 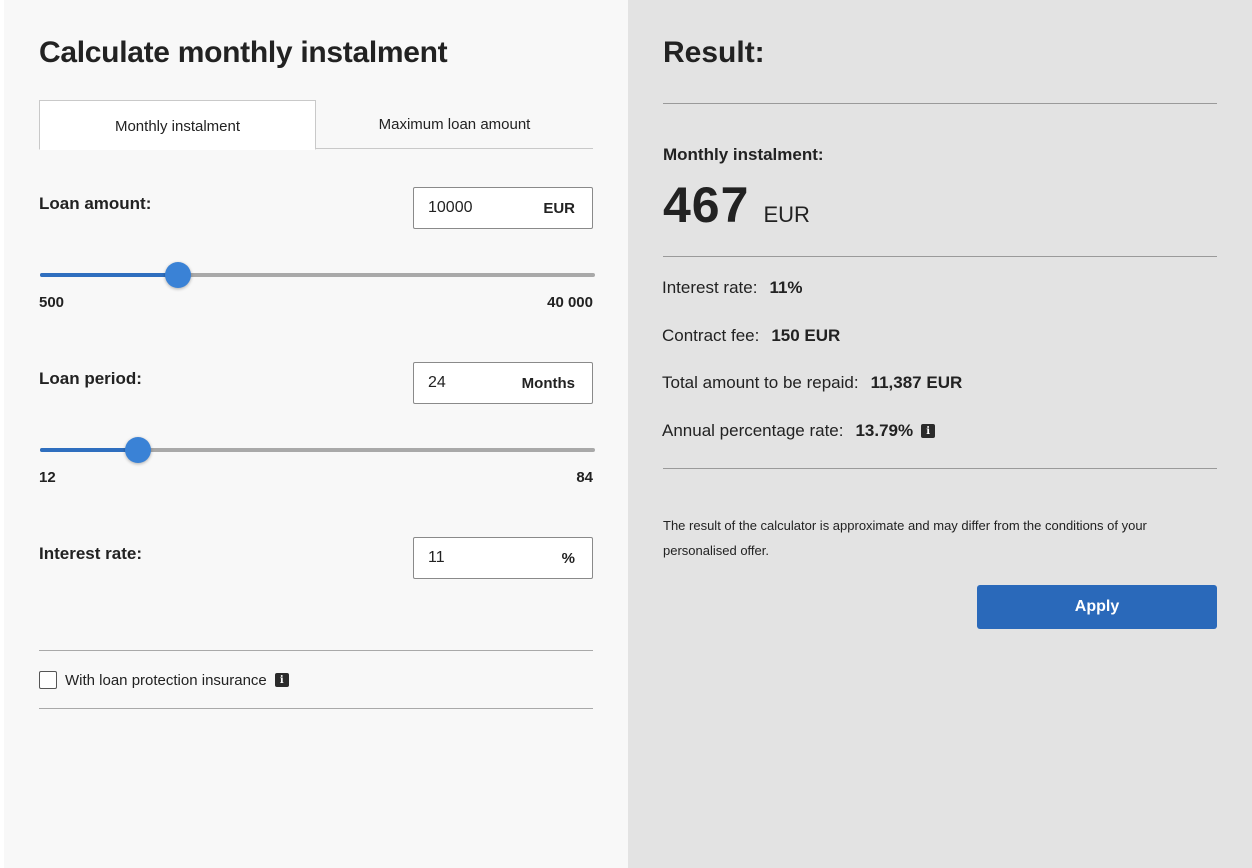 I want to click on loan-period-field: Months, so click(x=503, y=383).